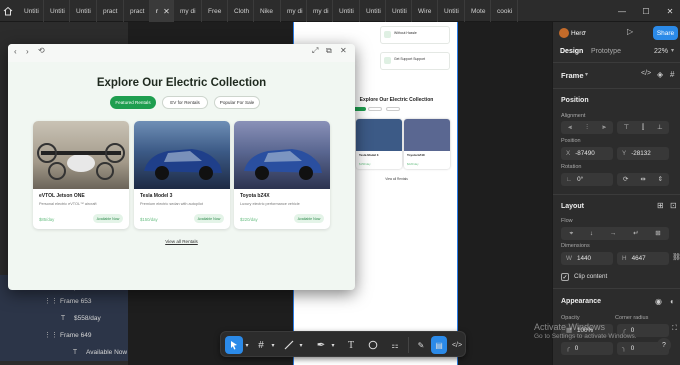 The width and height of the screenshot is (680, 365). I want to click on clip-content-checkbox: ✓, so click(565, 277).